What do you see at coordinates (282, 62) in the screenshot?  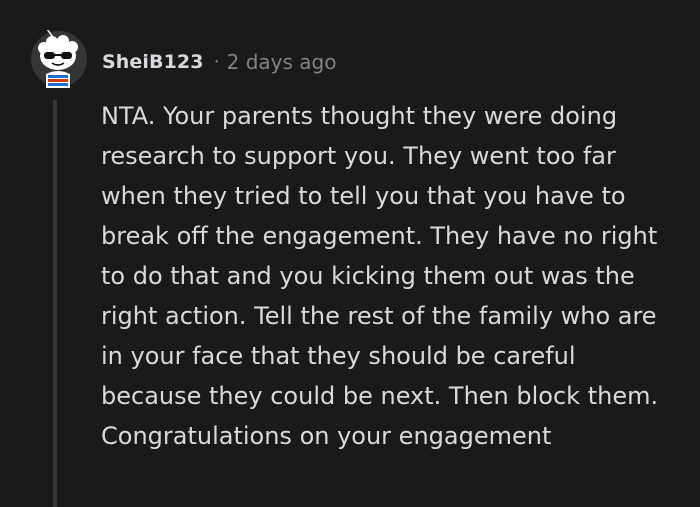 I see `comment-timestamp: 2 days ago` at bounding box center [282, 62].